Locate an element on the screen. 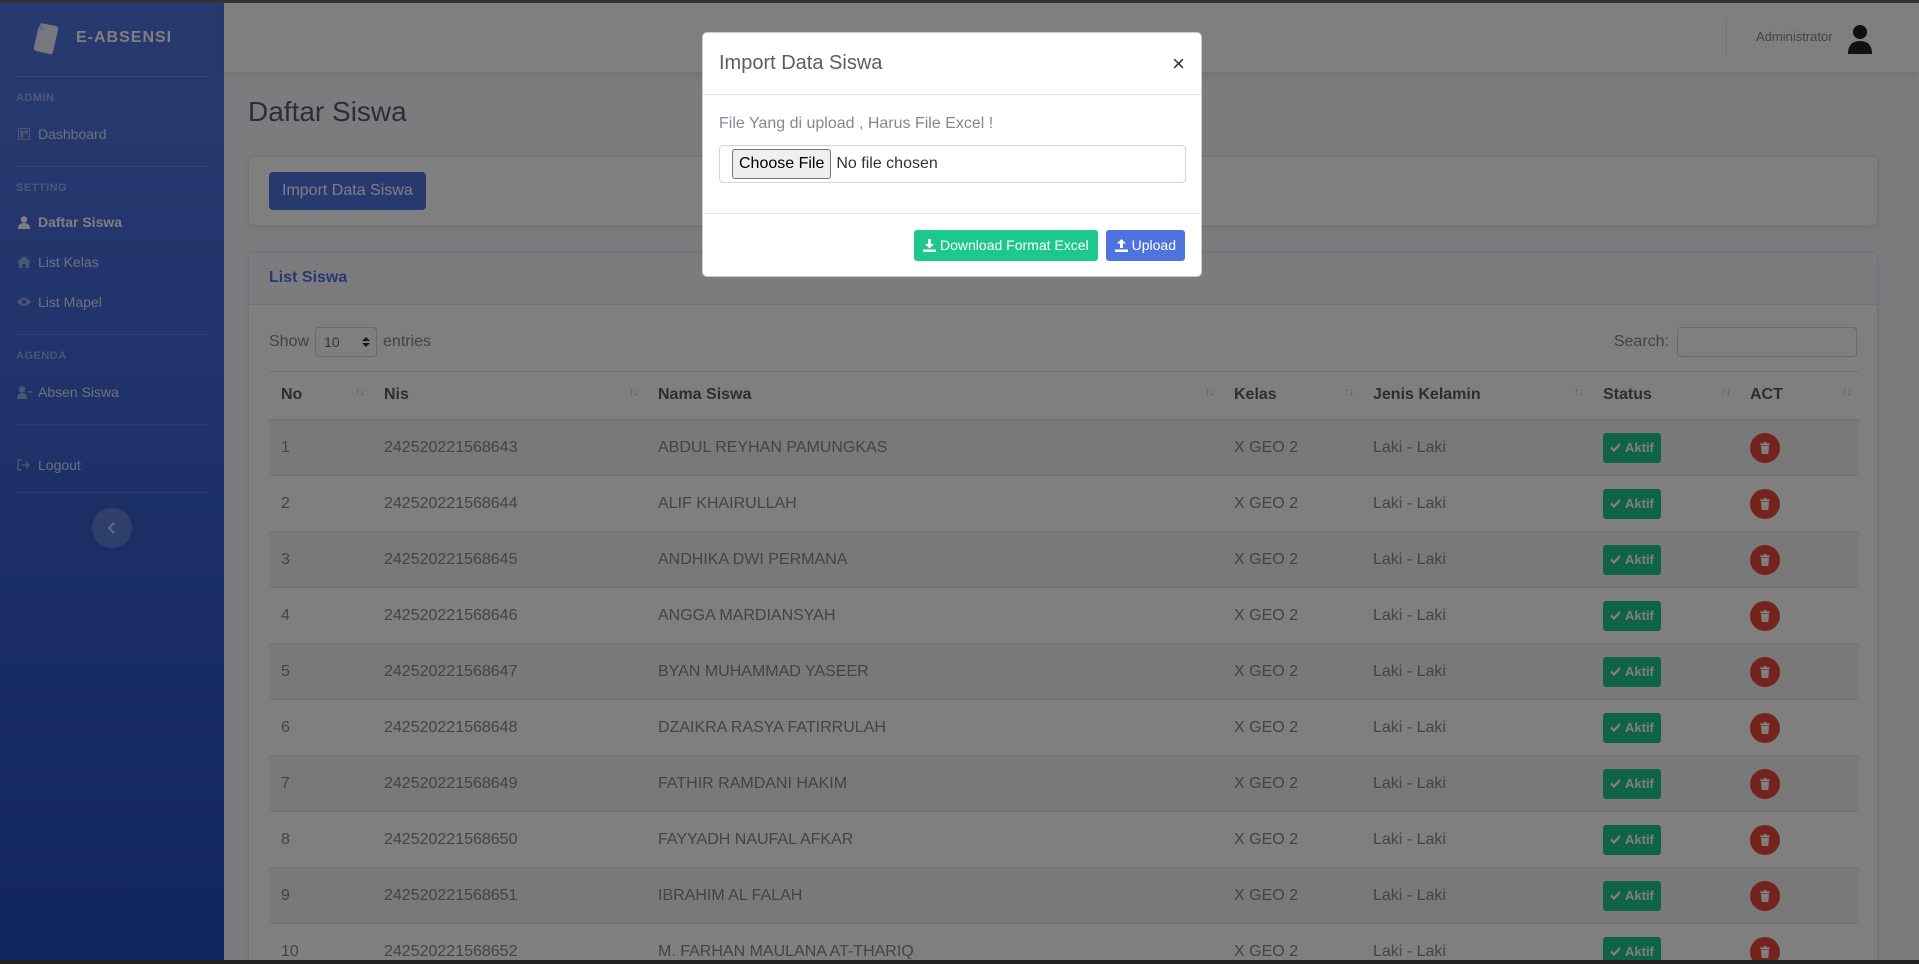  upload-button: Upload is located at coordinates (1145, 245).